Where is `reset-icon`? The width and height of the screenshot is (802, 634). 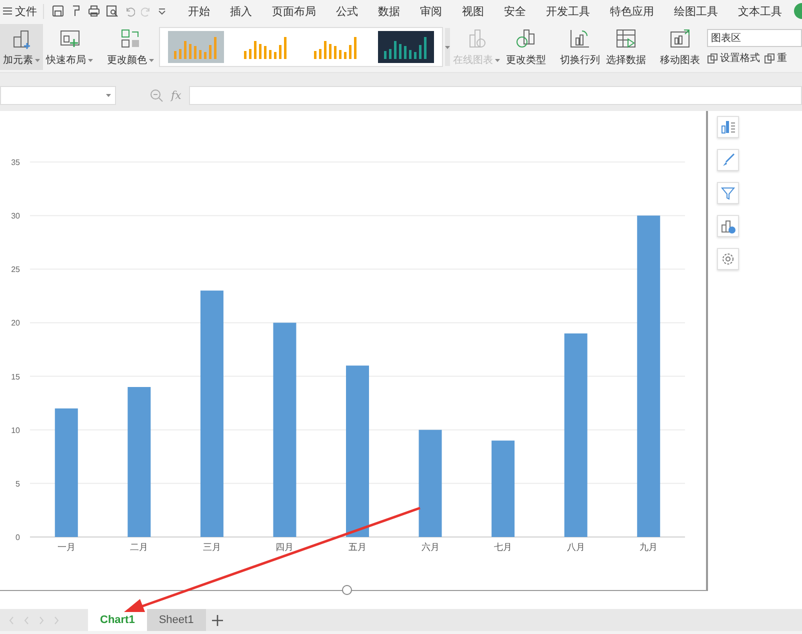
reset-icon is located at coordinates (769, 58).